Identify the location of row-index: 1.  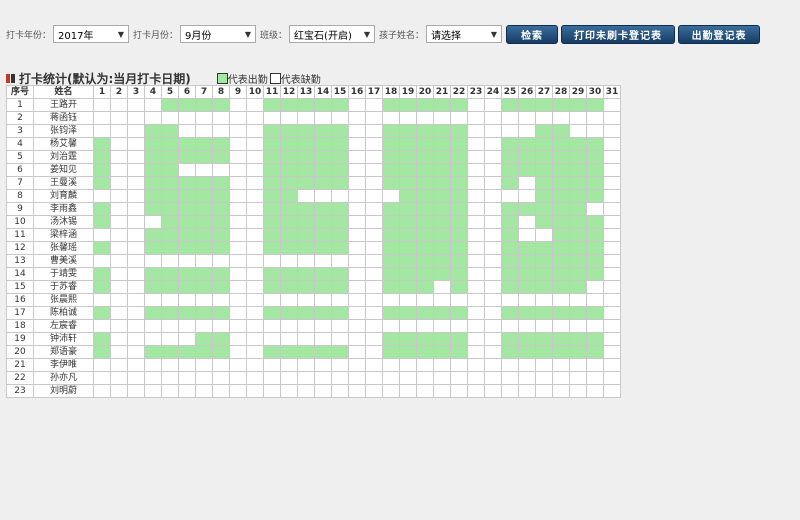
(20, 105).